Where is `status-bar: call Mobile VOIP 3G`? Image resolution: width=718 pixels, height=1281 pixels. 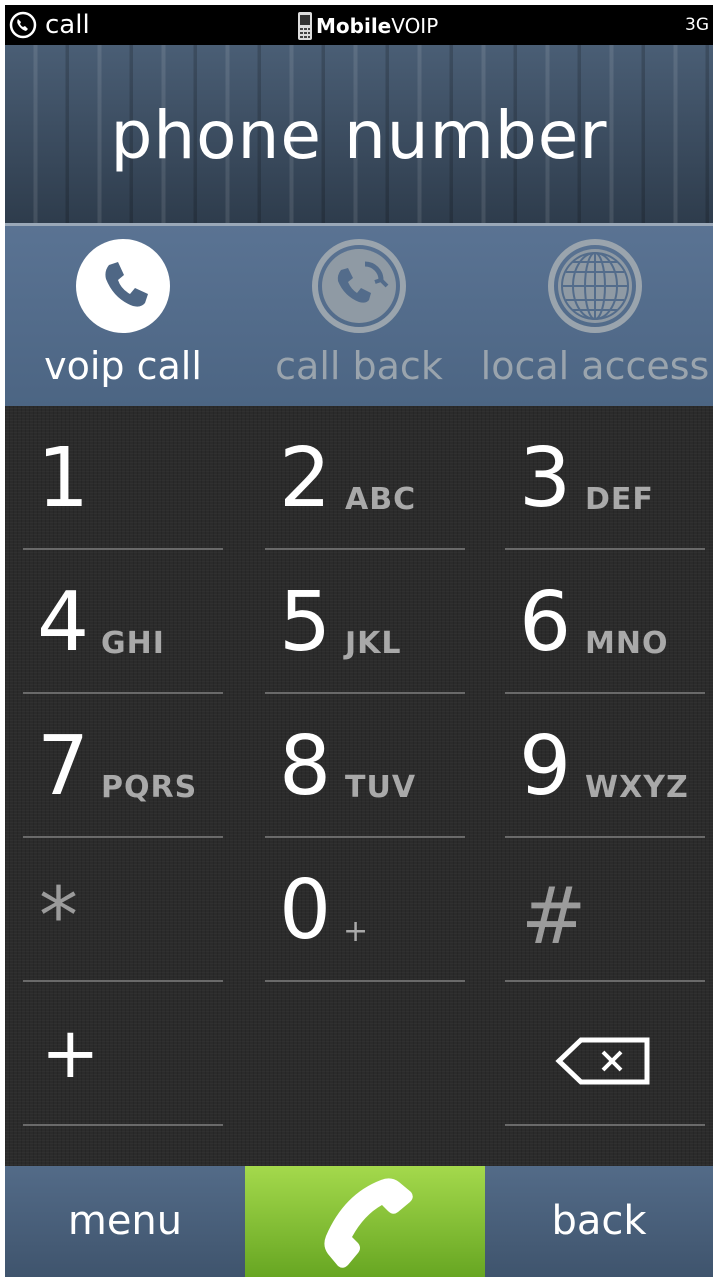 status-bar: call Mobile VOIP 3G is located at coordinates (359, 25).